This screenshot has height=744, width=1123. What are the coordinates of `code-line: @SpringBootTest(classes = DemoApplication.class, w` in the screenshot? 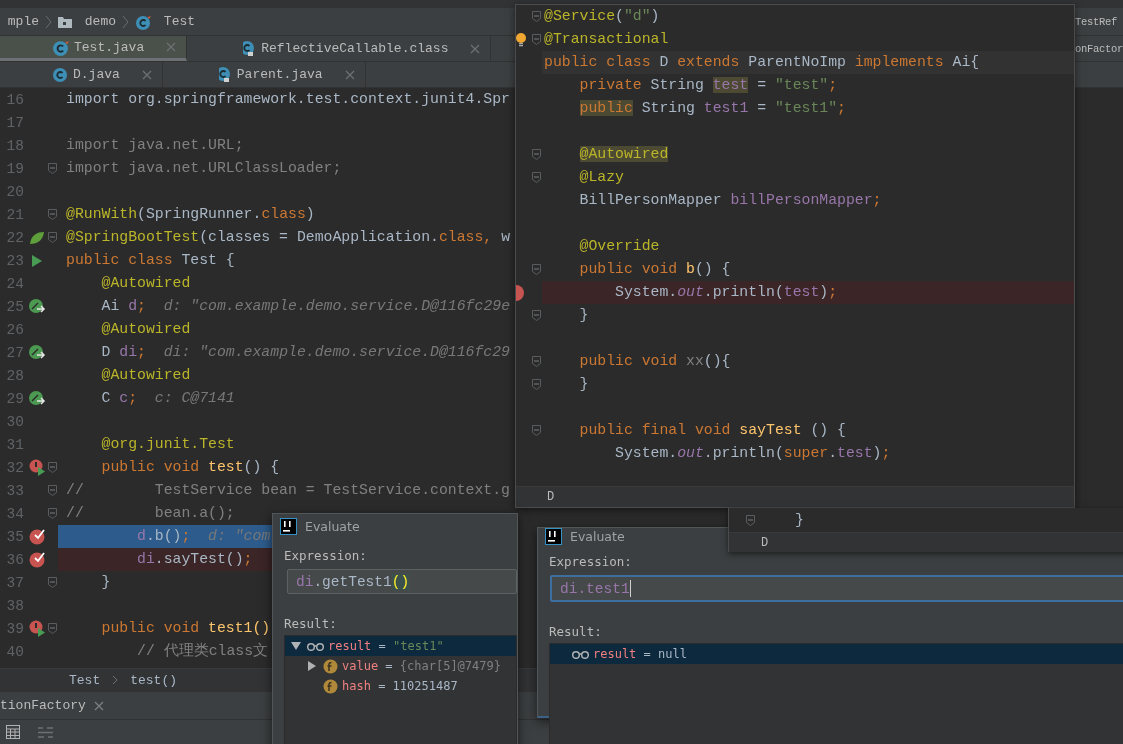 It's located at (287, 237).